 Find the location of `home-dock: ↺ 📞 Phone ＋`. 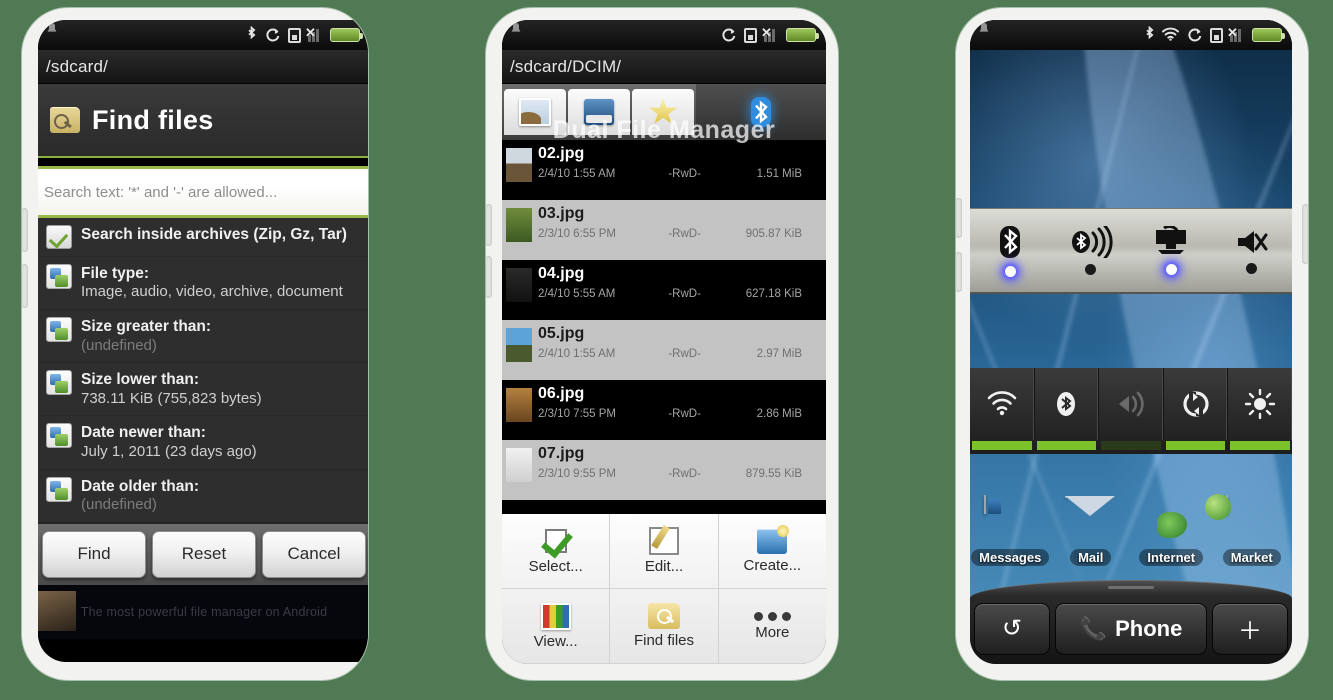

home-dock: ↺ 📞 Phone ＋ is located at coordinates (1131, 622).